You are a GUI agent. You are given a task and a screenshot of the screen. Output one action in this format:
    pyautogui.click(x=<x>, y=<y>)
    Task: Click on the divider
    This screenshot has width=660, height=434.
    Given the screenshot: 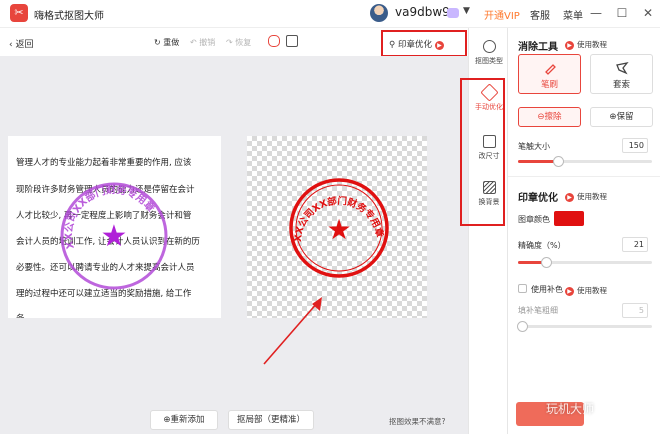 What is the action you would take?
    pyautogui.click(x=584, y=176)
    